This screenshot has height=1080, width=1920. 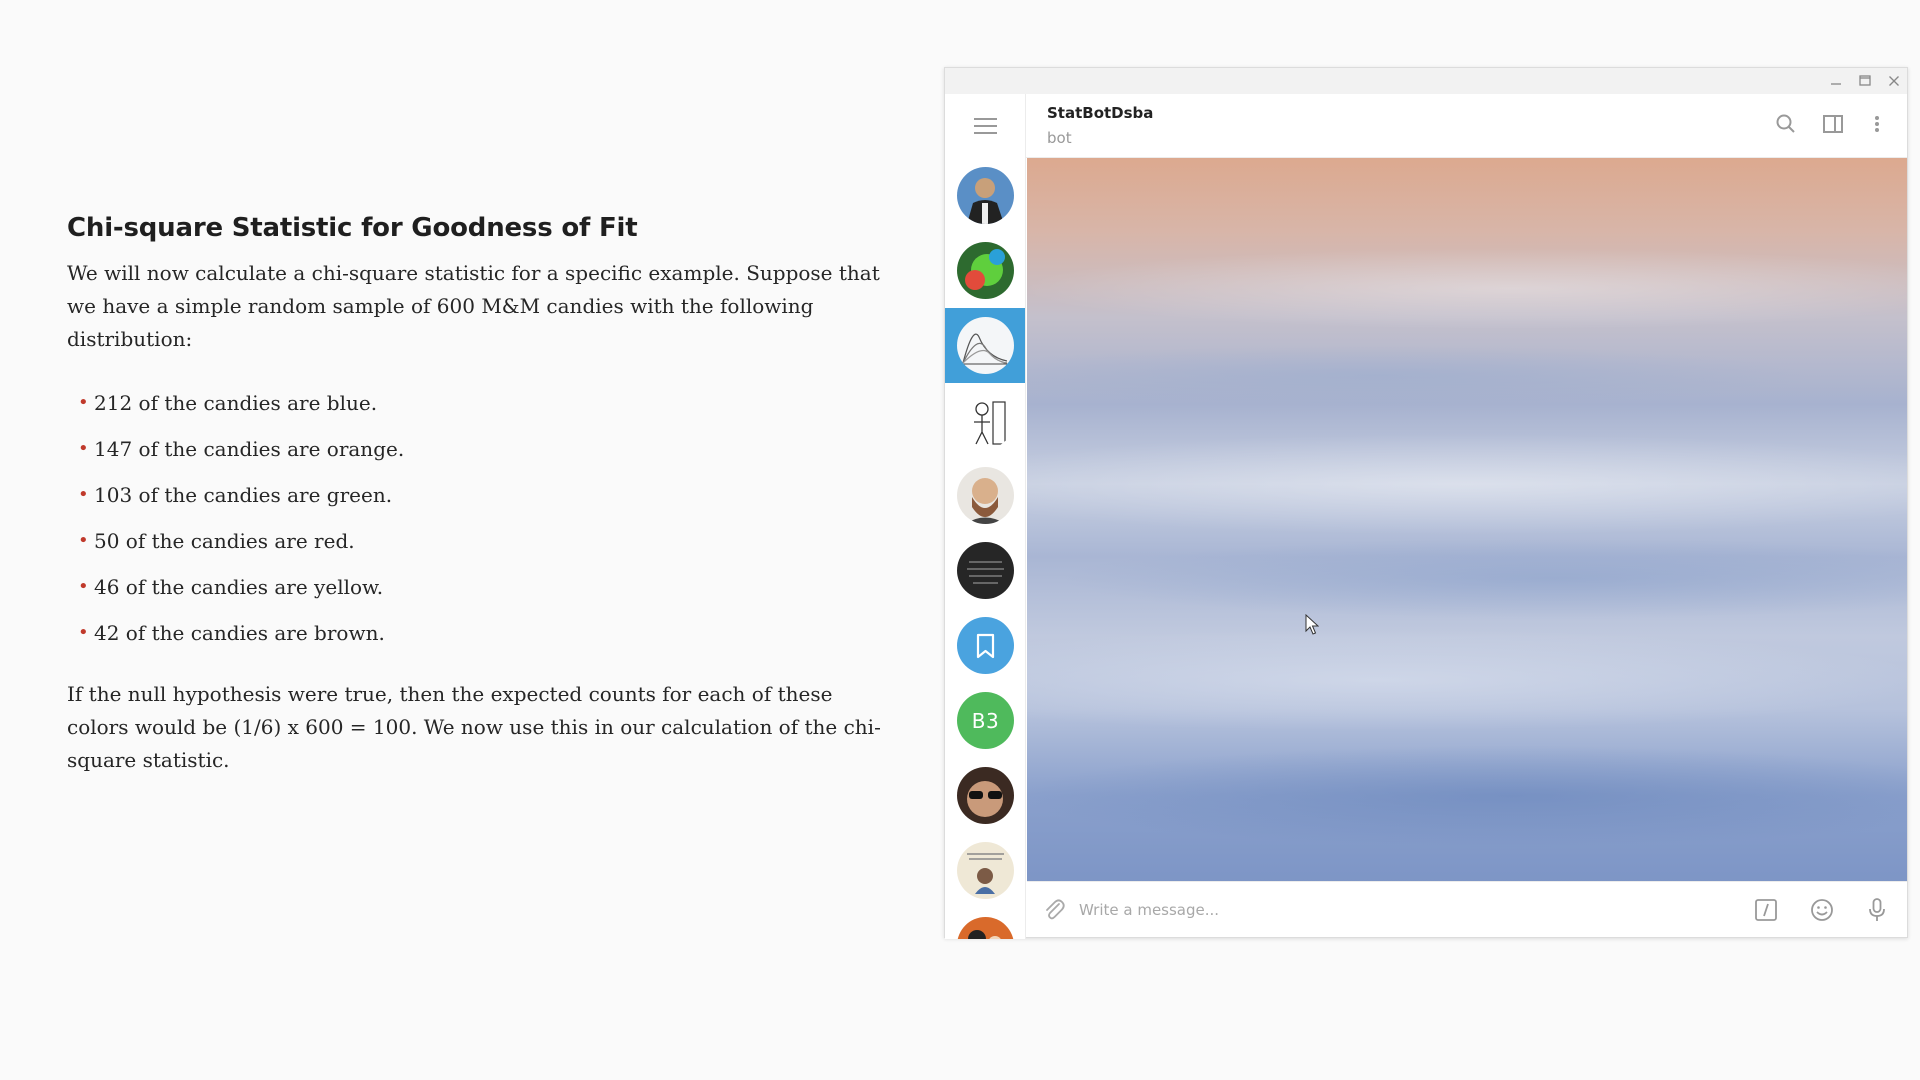 I want to click on list-item: • 103 of the candies are green., so click(x=482, y=495).